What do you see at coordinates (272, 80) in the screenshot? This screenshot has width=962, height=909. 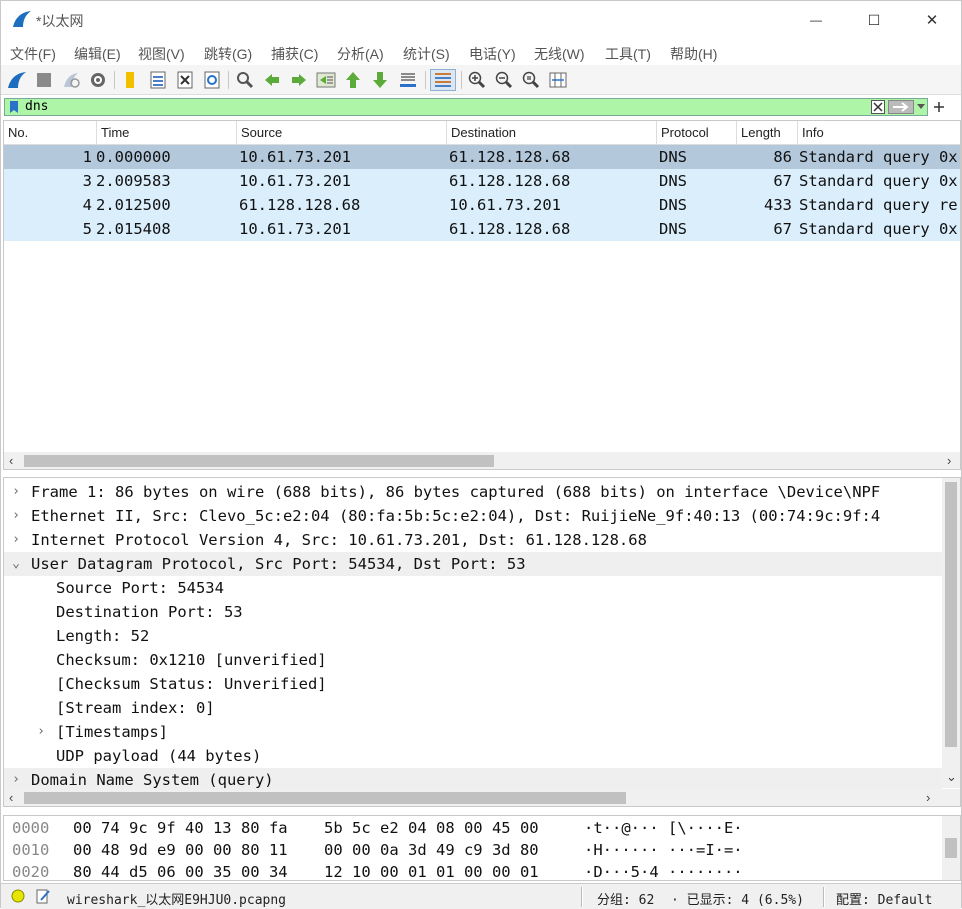 I see `go-back-icon` at bounding box center [272, 80].